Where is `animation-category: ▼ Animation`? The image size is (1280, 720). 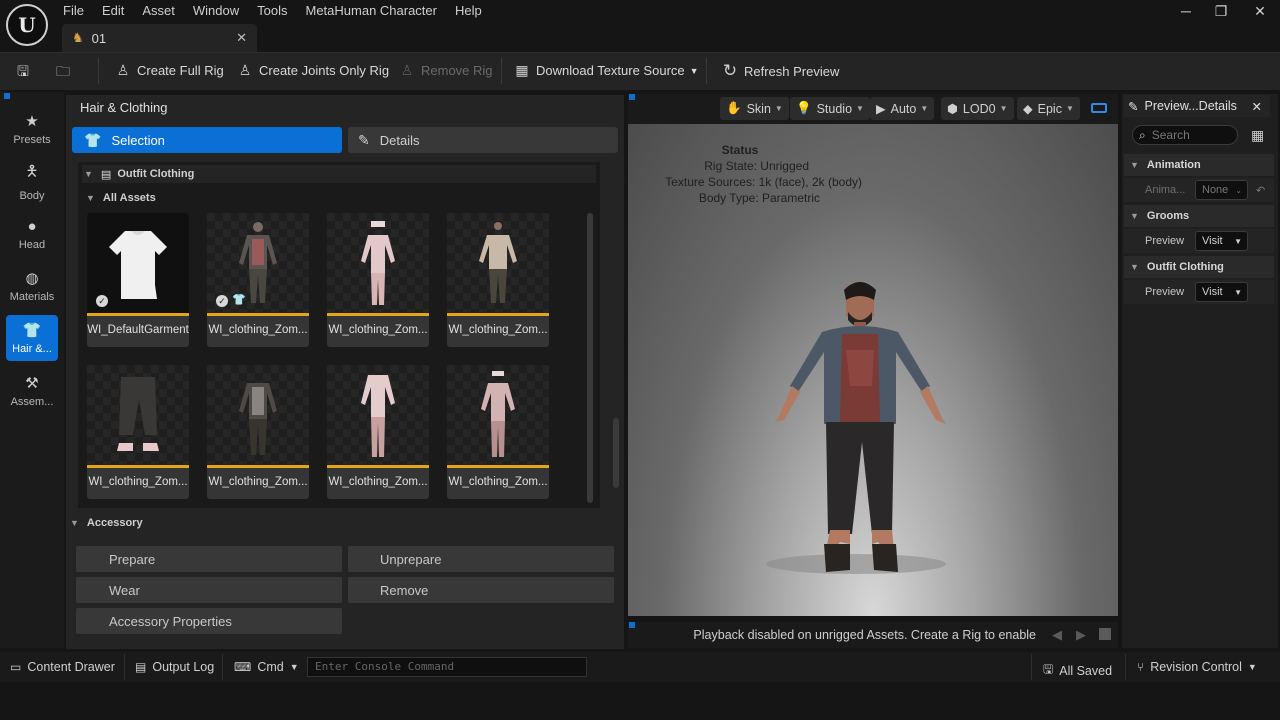
animation-category: ▼ Animation is located at coordinates (1199, 165).